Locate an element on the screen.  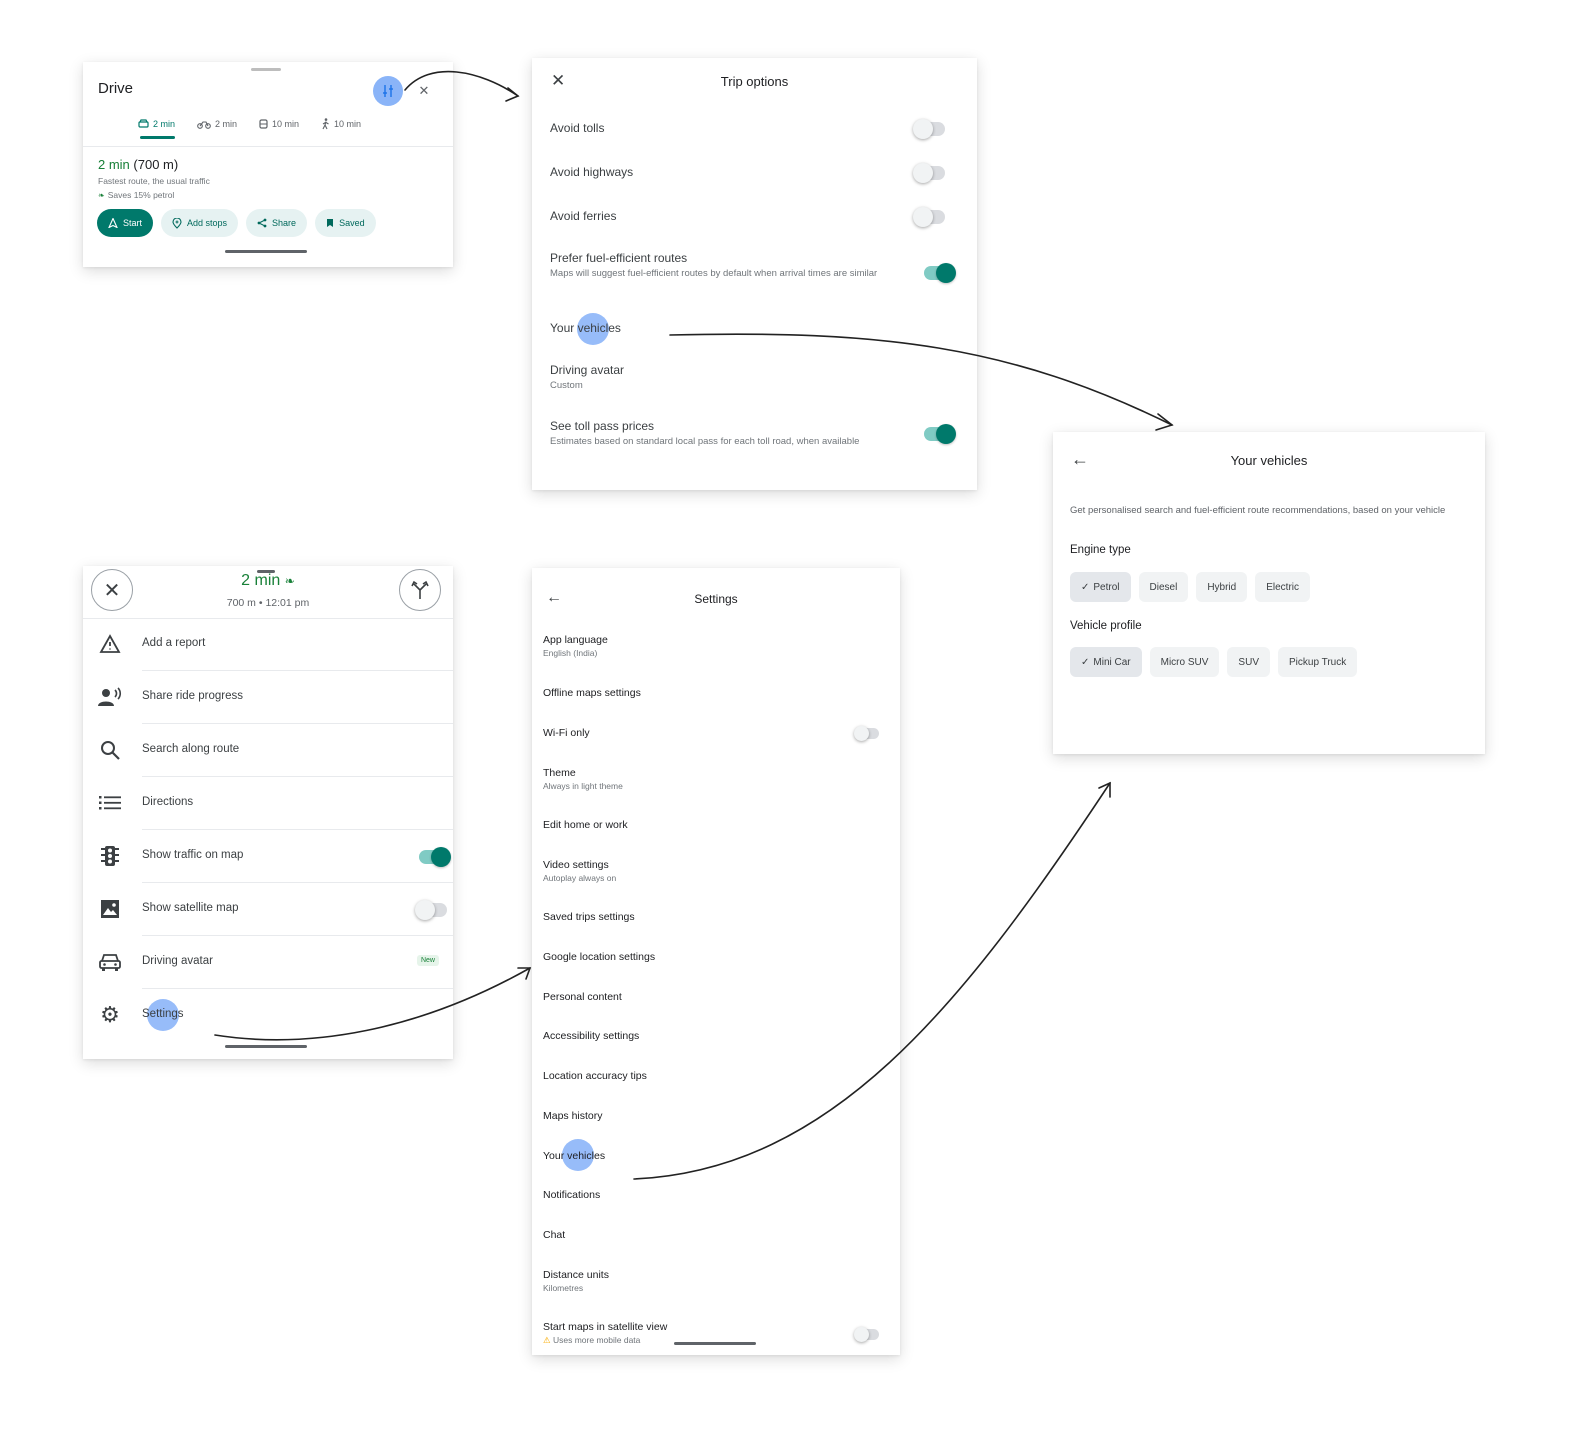
list-icon is located at coordinates (110, 803).